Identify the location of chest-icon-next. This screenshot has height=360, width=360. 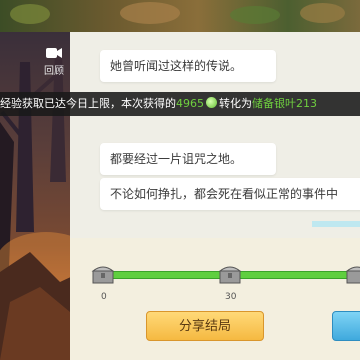
(352, 274).